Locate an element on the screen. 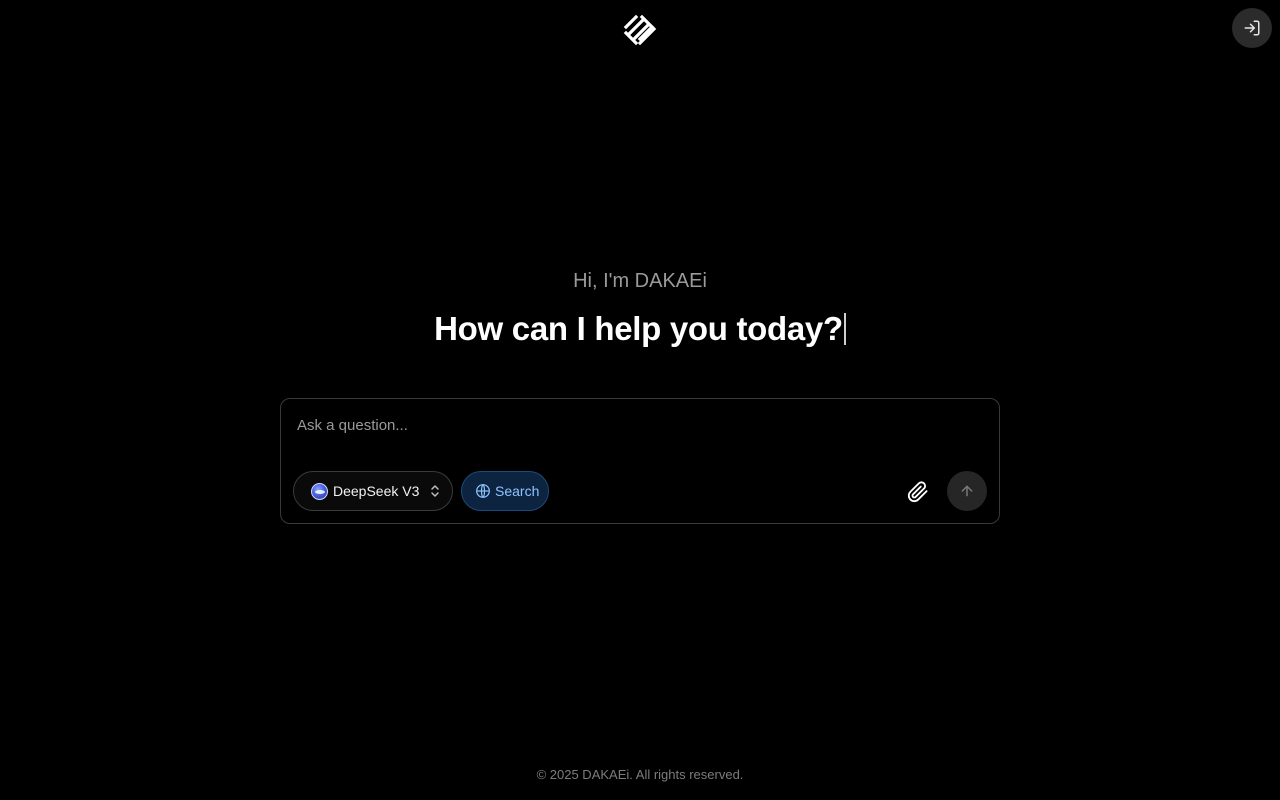  deepseek-whale-icon is located at coordinates (319, 491).